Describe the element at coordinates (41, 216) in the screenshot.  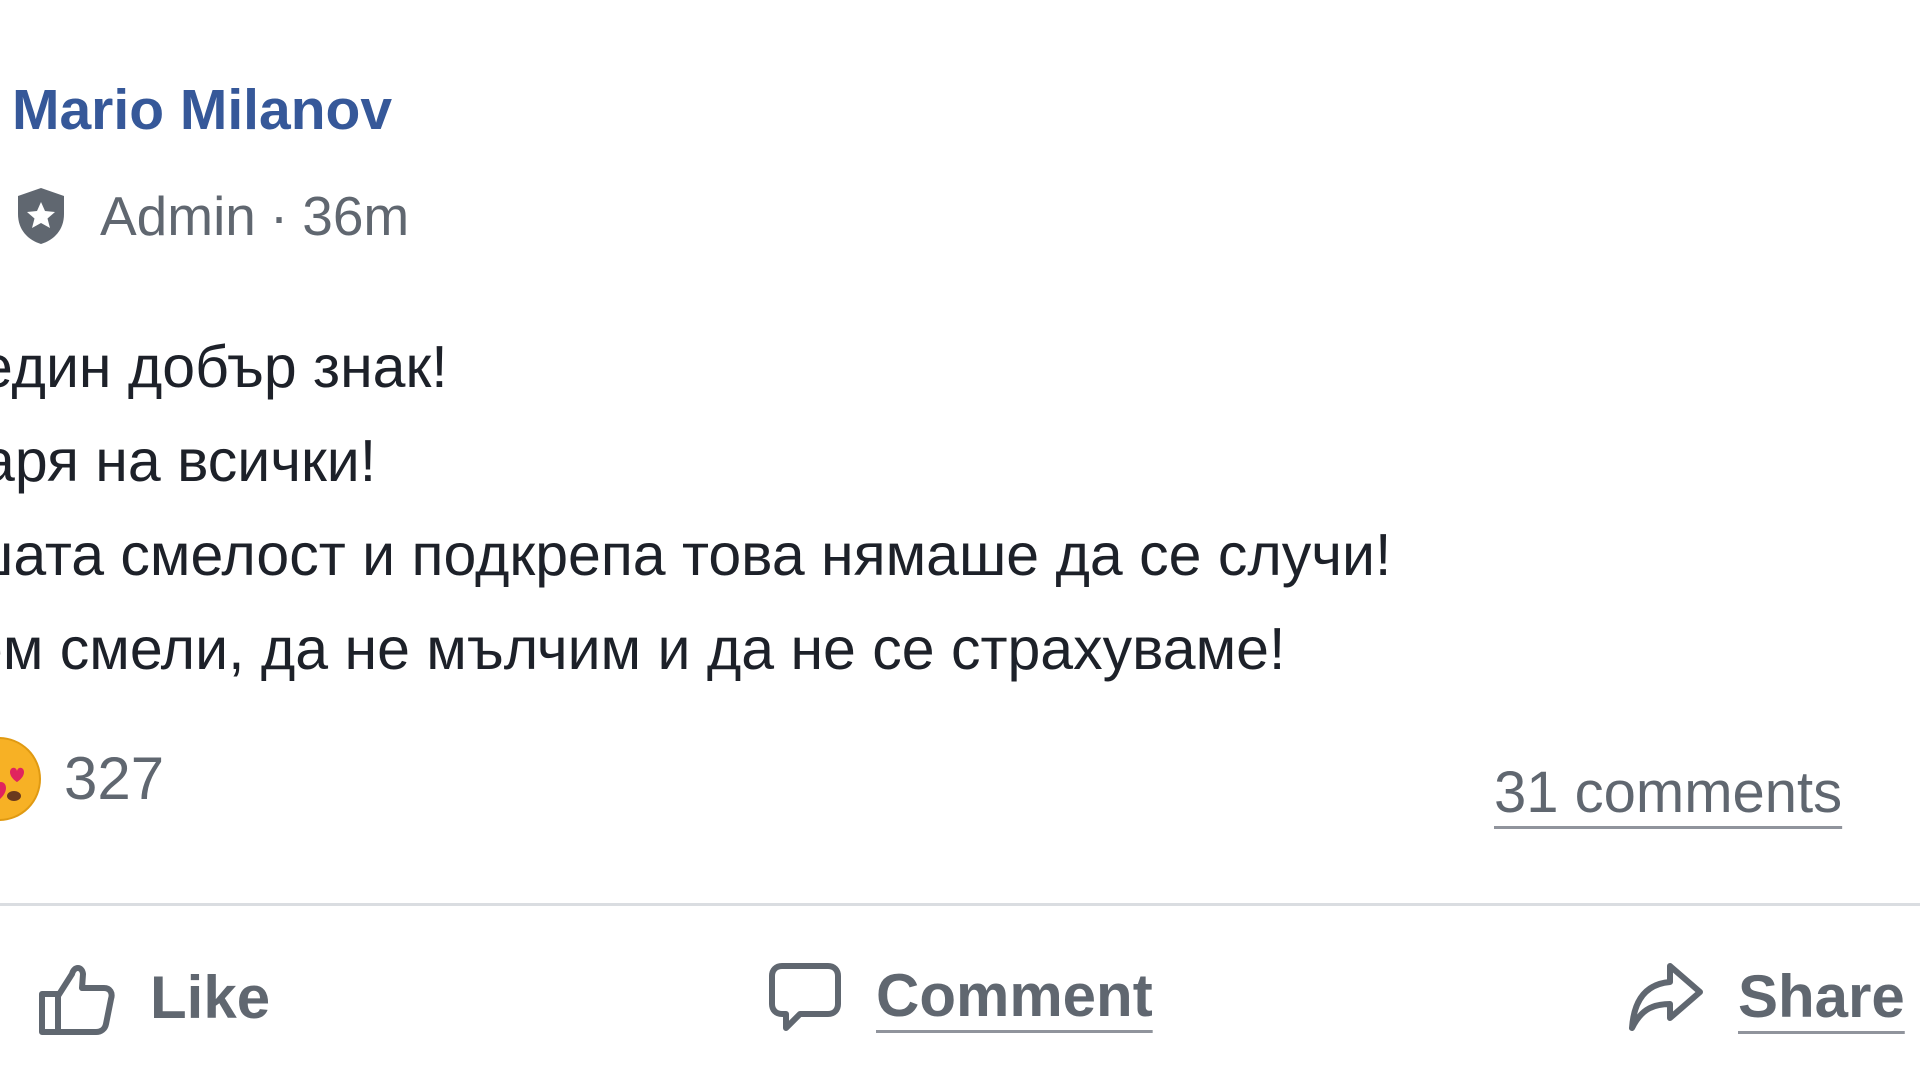
I see `admin-badge-icon` at that location.